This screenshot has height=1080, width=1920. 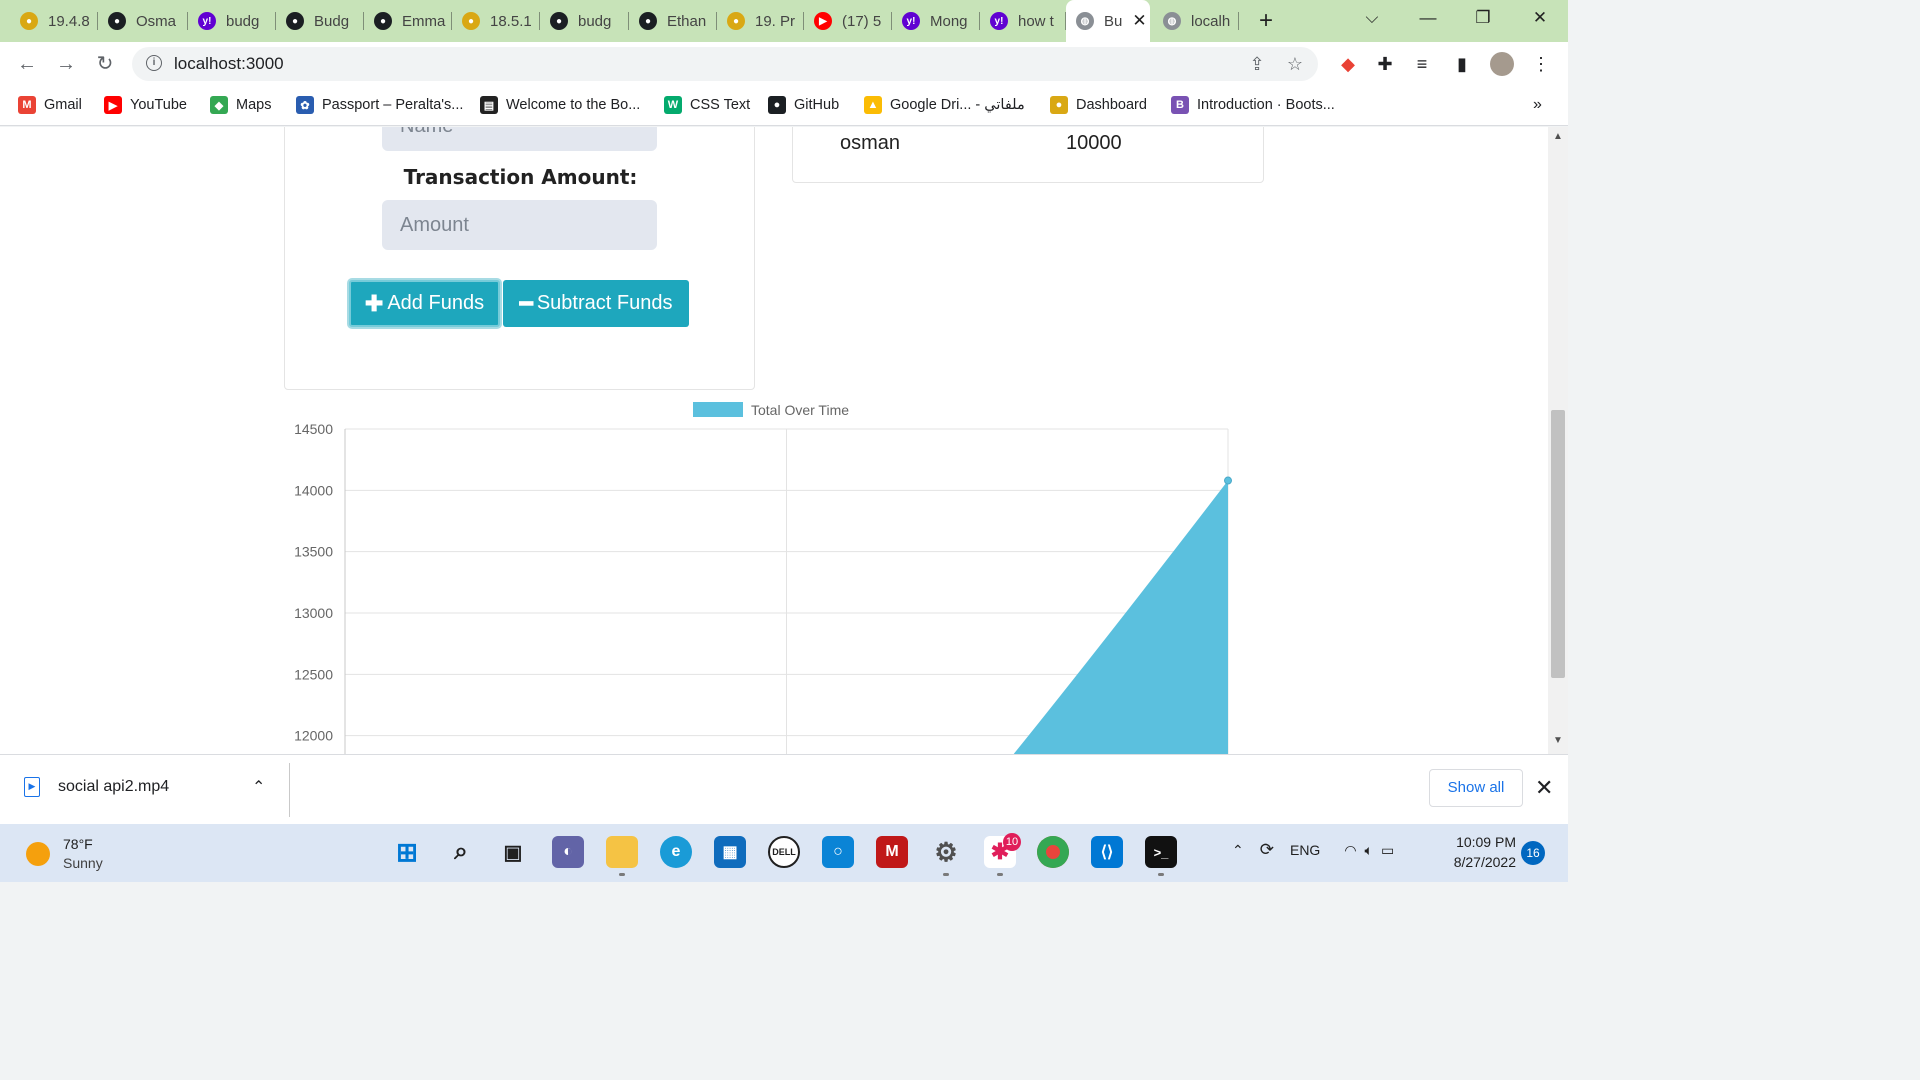 I want to click on cortana-icon: ○, so click(x=838, y=852).